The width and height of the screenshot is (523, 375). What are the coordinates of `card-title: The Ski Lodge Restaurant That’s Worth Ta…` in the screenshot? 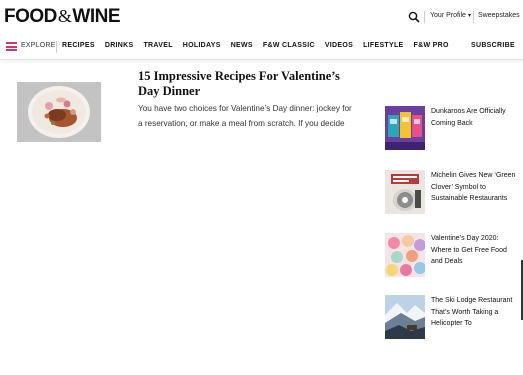 It's located at (472, 312).